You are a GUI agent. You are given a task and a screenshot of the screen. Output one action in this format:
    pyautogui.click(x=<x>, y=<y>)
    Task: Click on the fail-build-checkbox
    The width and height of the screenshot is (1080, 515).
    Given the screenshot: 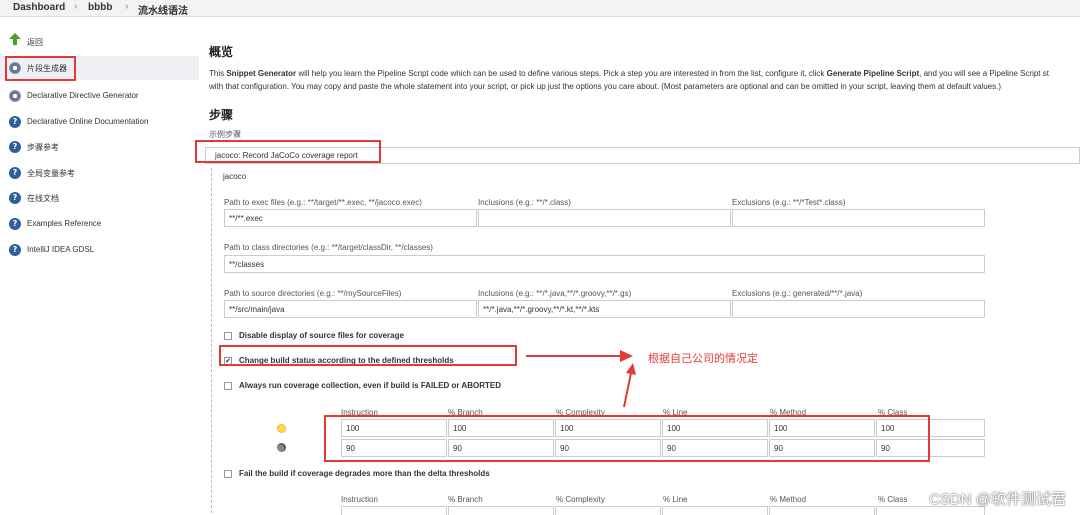 What is the action you would take?
    pyautogui.click(x=228, y=474)
    